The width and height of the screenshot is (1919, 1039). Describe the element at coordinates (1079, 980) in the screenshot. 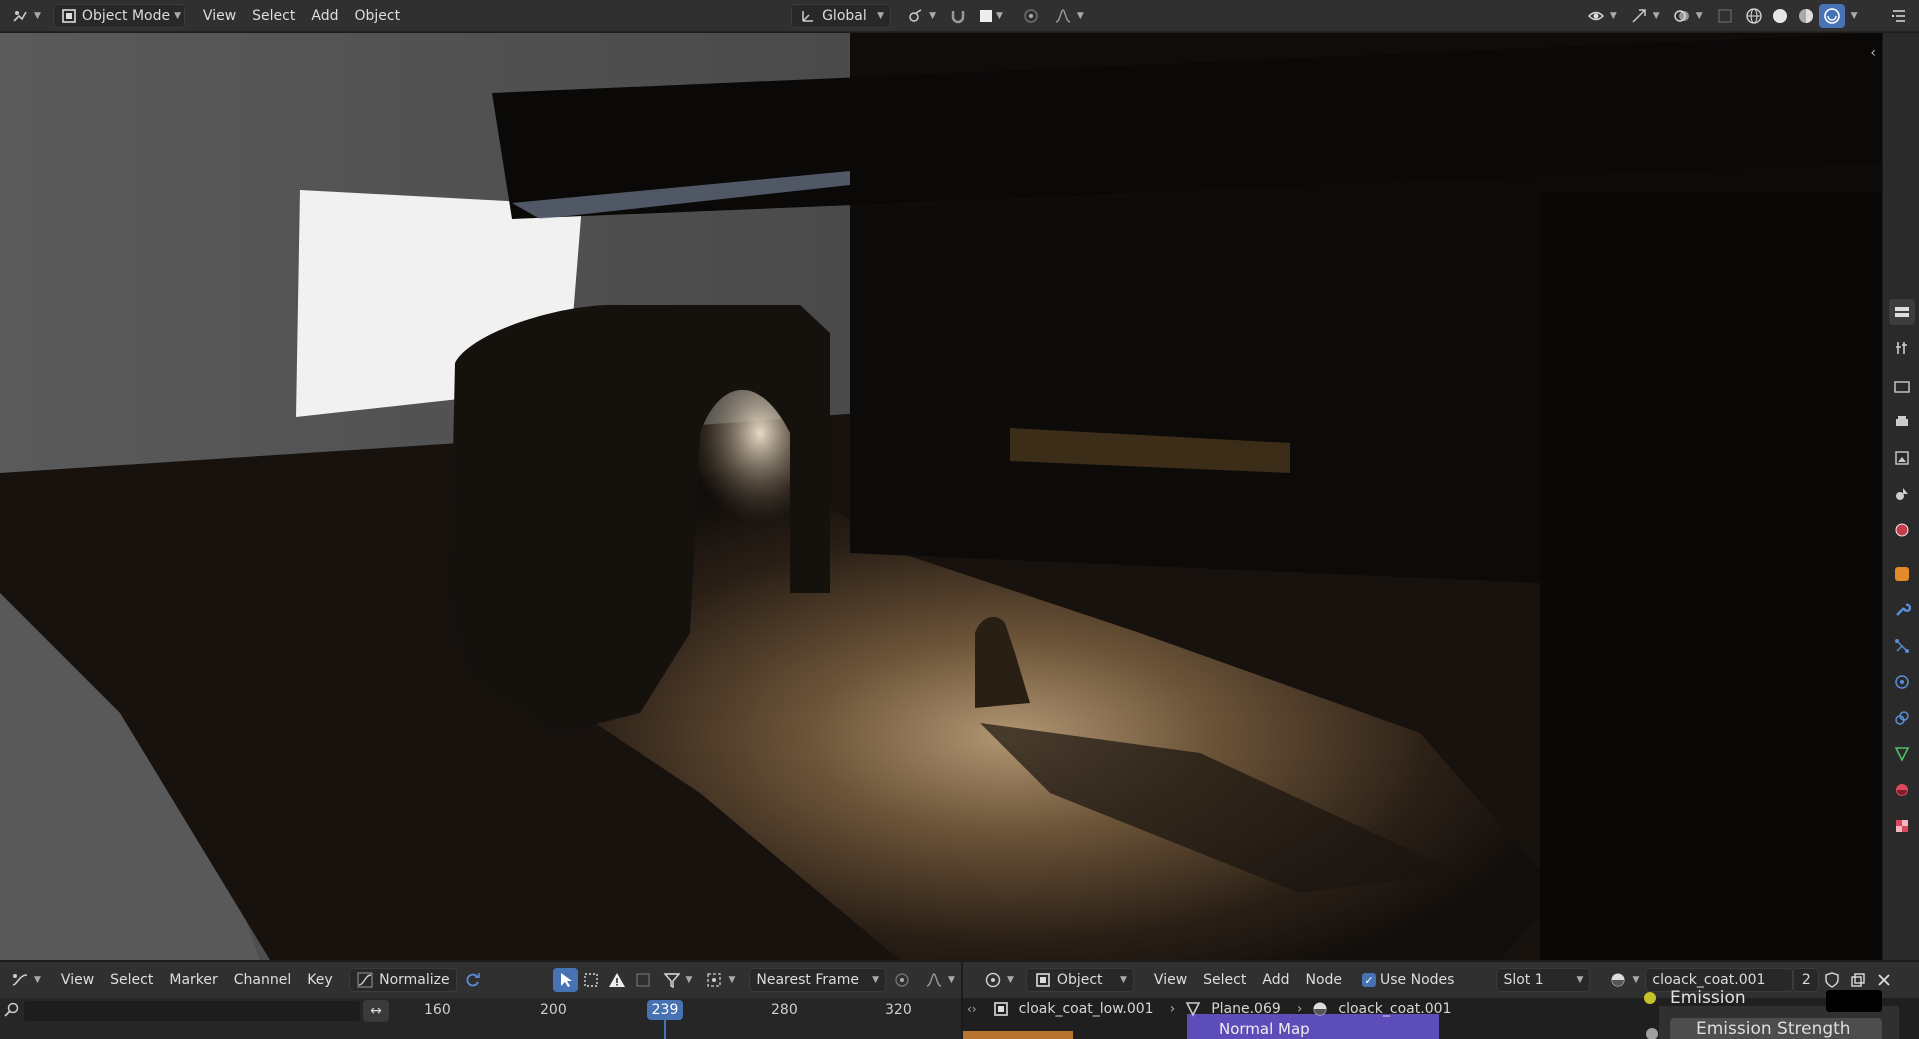

I see `shader-type-dropdown: Object ▼` at that location.